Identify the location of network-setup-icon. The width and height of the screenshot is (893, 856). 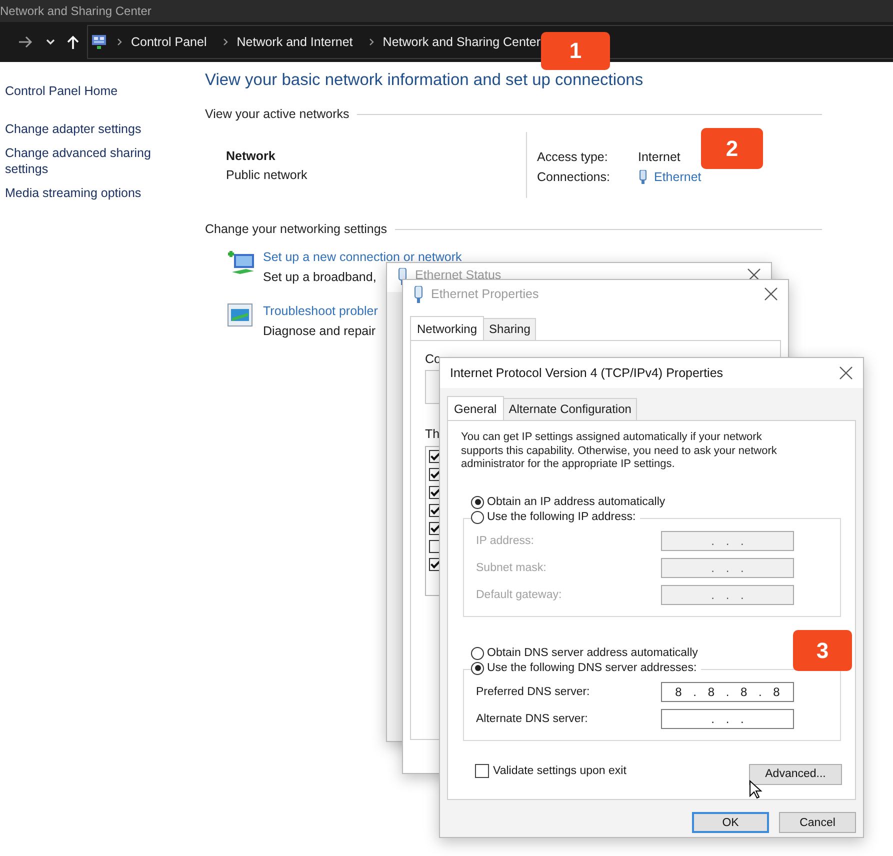
(241, 261).